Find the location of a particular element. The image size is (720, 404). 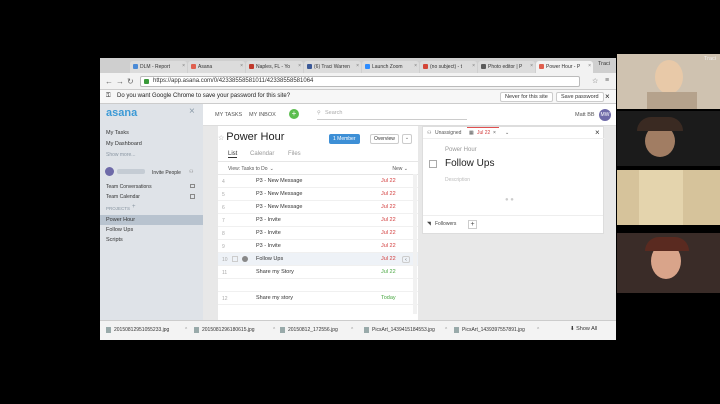

open-detail-icon: ‹ is located at coordinates (406, 259).